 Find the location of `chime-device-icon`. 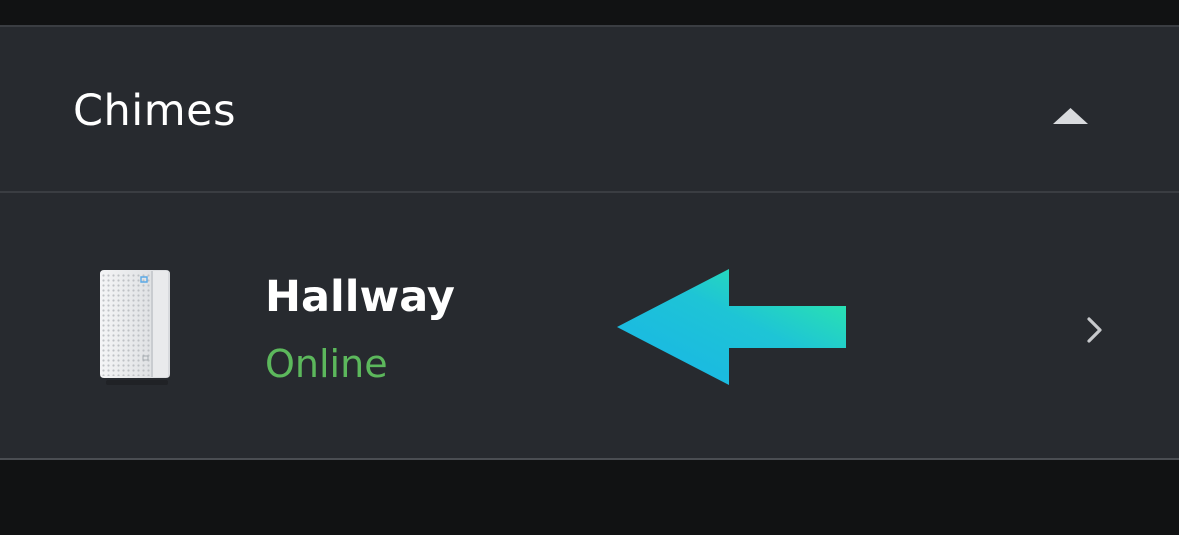

chime-device-icon is located at coordinates (135, 327).